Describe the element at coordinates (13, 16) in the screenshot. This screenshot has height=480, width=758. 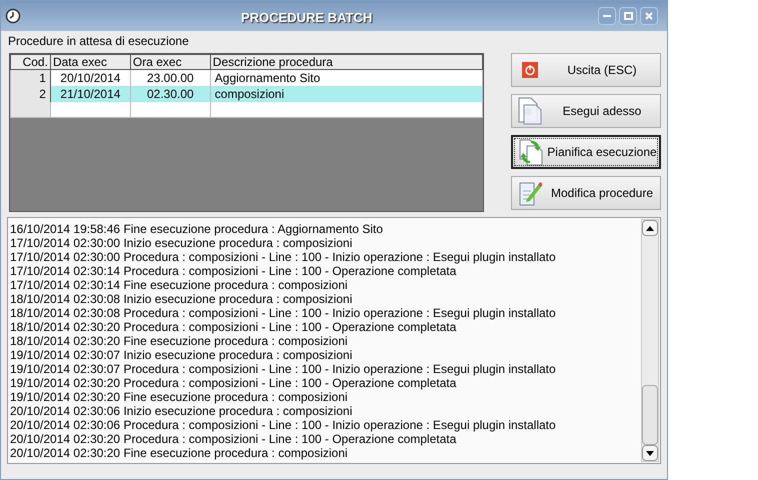
I see `clock-icon` at that location.